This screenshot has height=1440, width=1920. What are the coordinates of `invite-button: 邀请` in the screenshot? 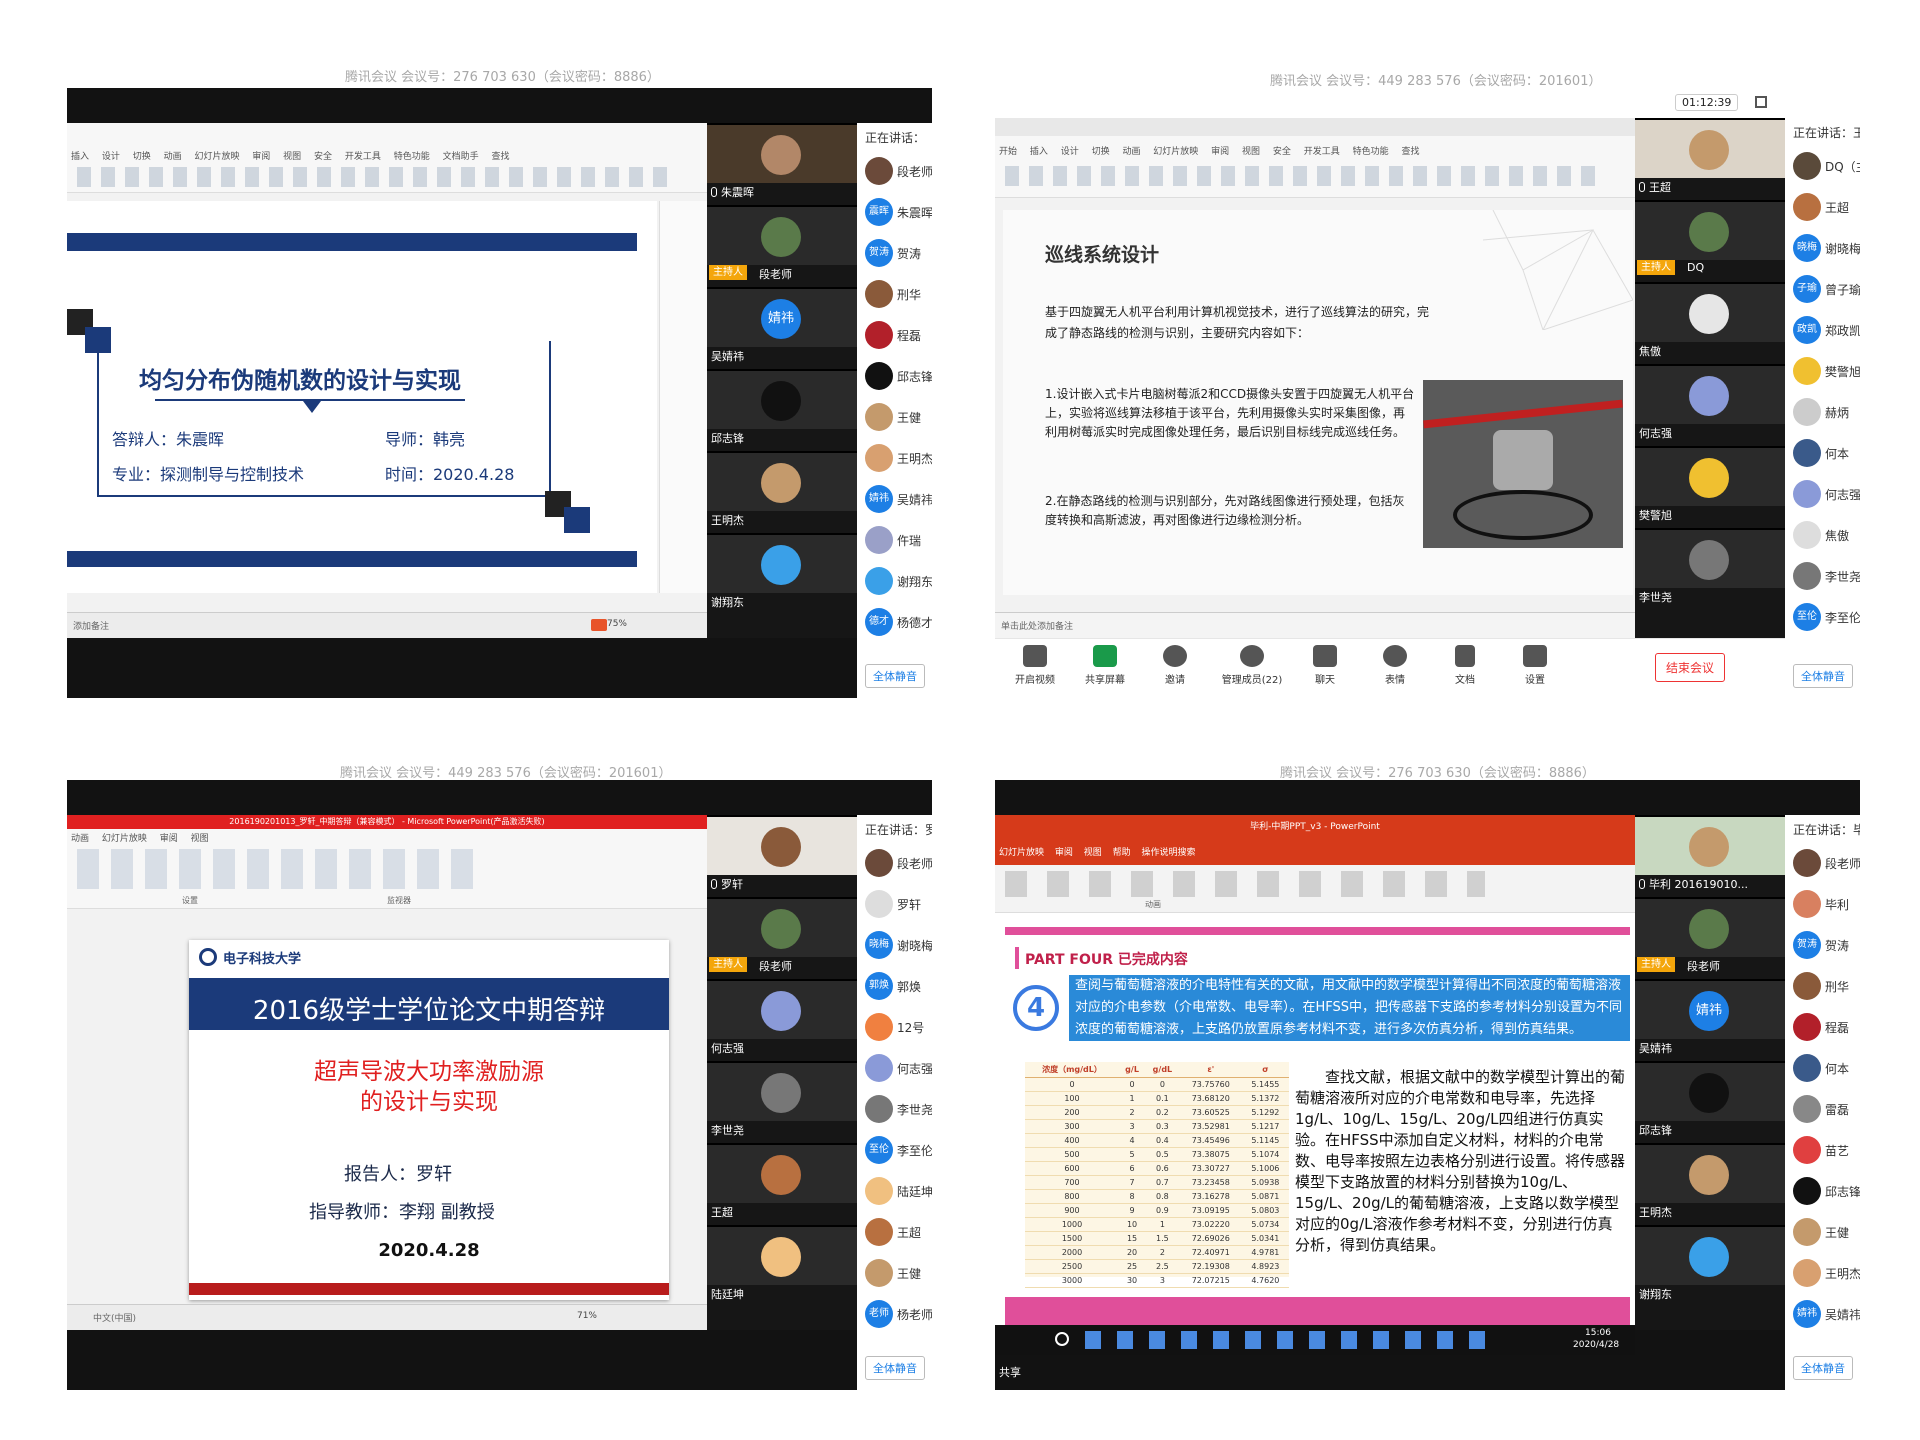 It's located at (1175, 665).